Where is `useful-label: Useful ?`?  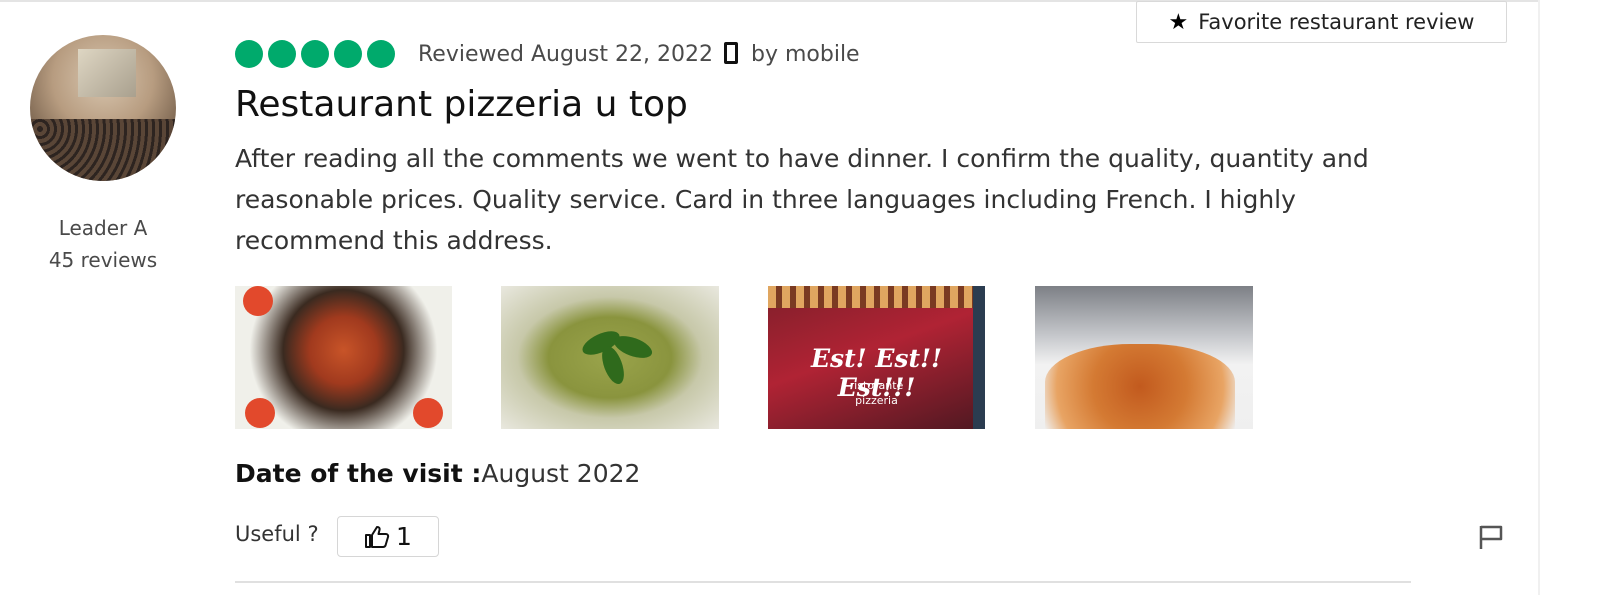 useful-label: Useful ? is located at coordinates (277, 534).